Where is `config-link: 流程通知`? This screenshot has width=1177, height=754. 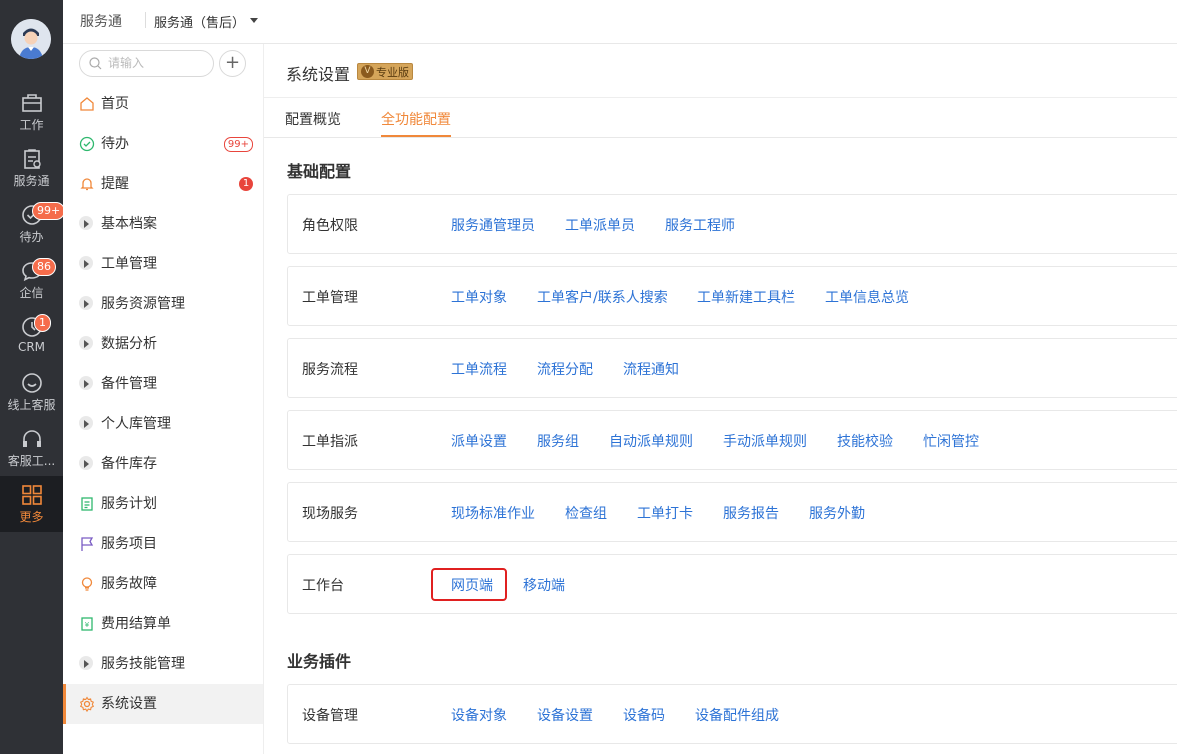
config-link: 流程通知 is located at coordinates (651, 369).